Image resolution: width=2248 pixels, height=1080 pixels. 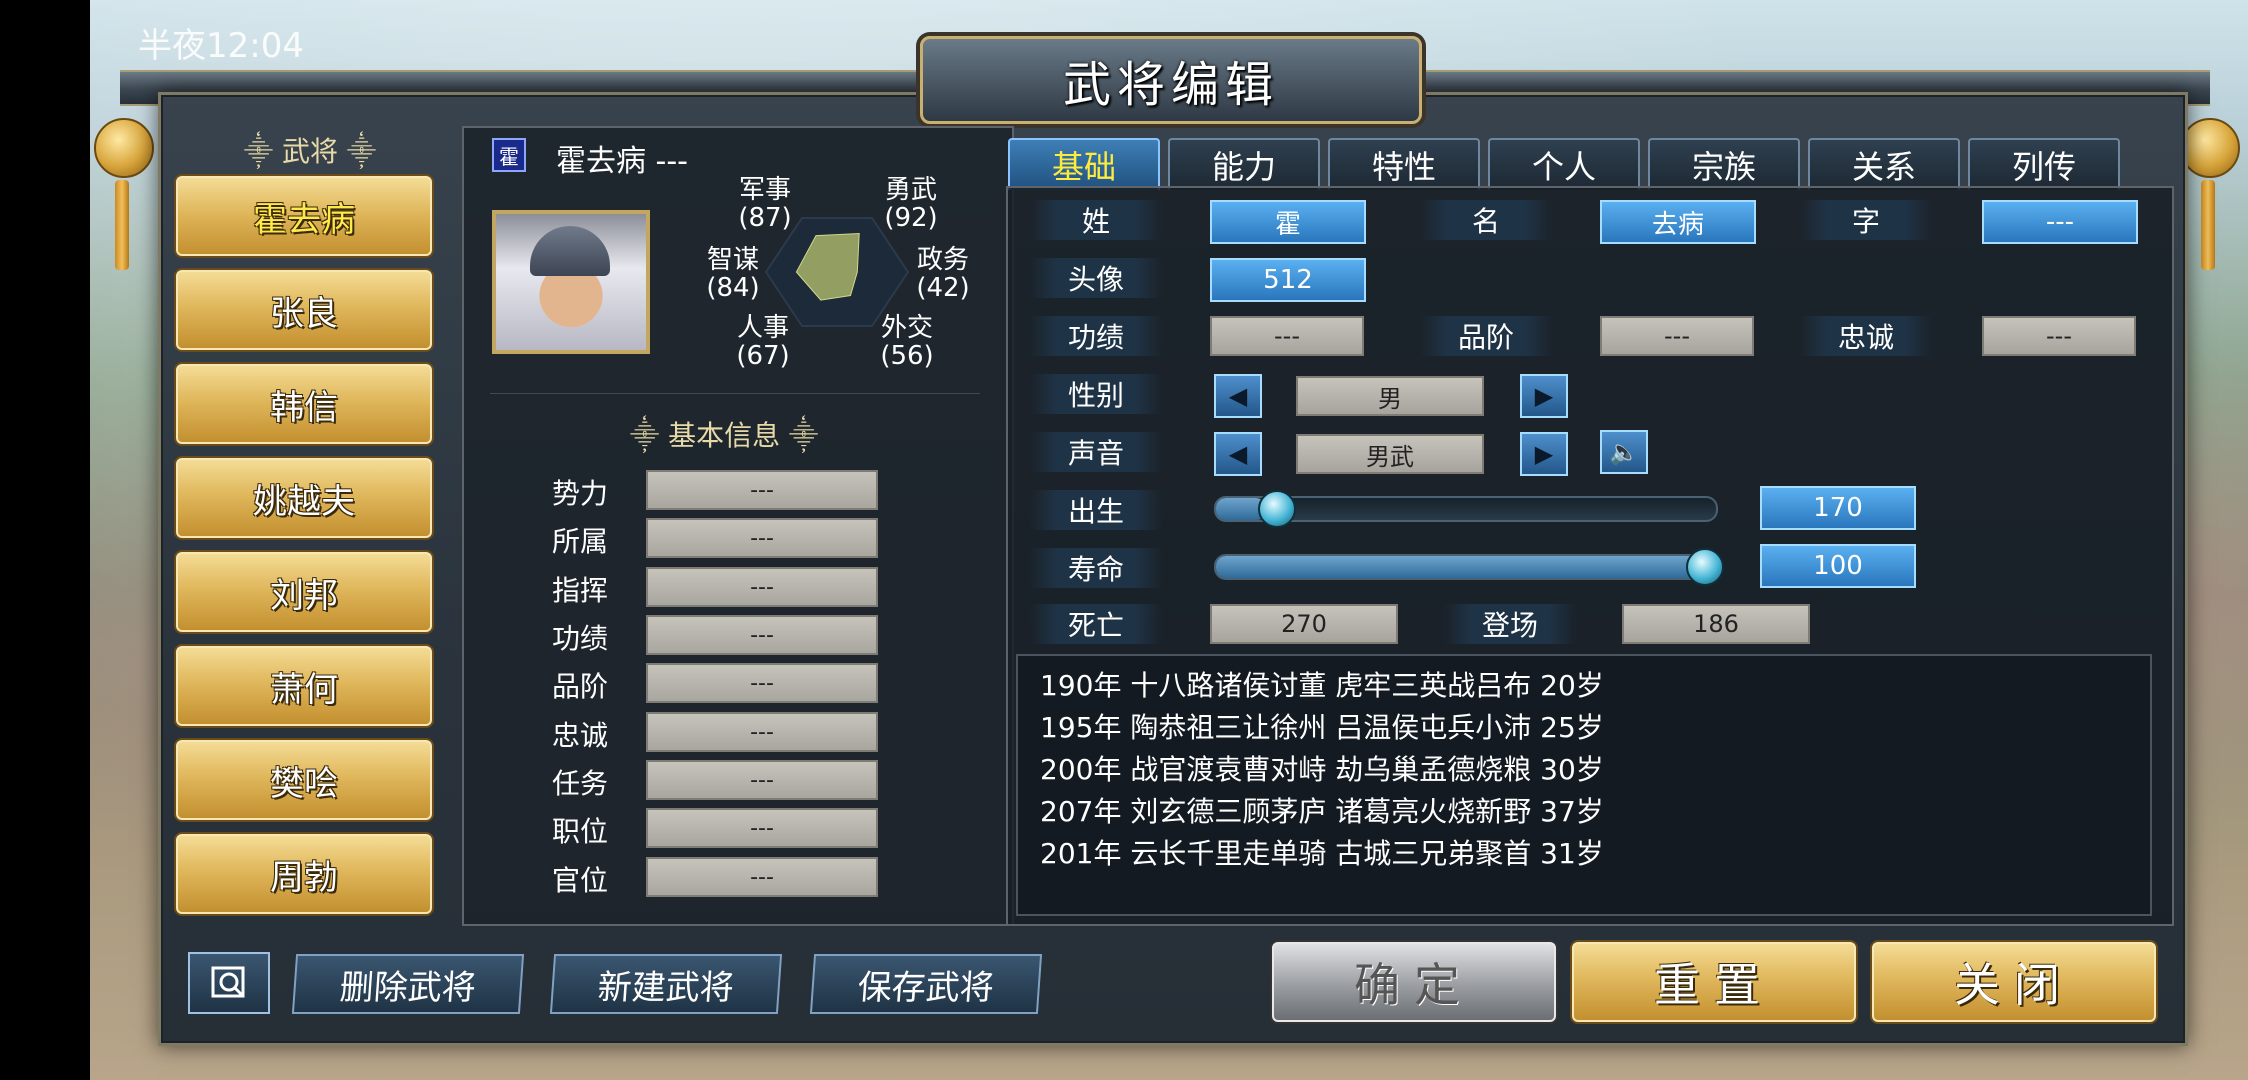 I want to click on rod-knob-right, so click(x=2210, y=148).